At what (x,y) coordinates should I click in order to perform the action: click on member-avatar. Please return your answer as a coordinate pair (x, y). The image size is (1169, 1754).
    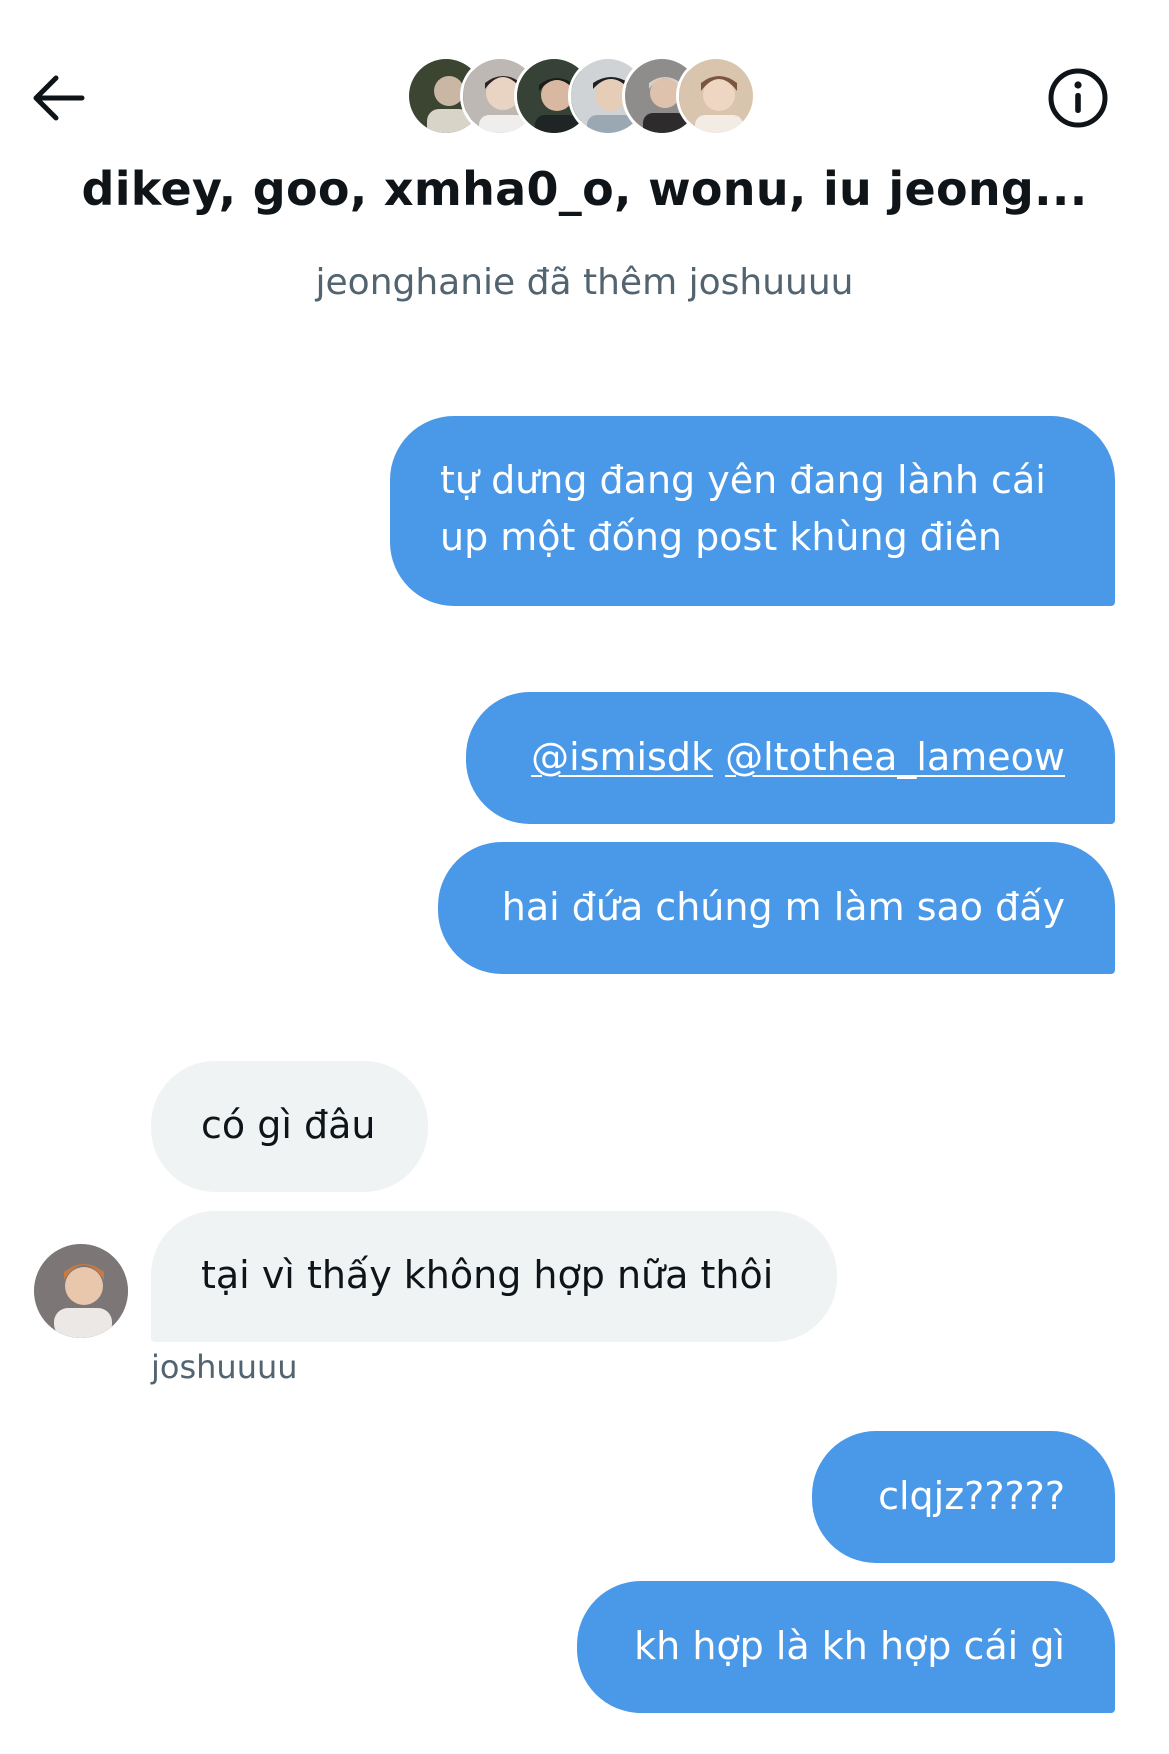
    Looking at the image, I should click on (716, 96).